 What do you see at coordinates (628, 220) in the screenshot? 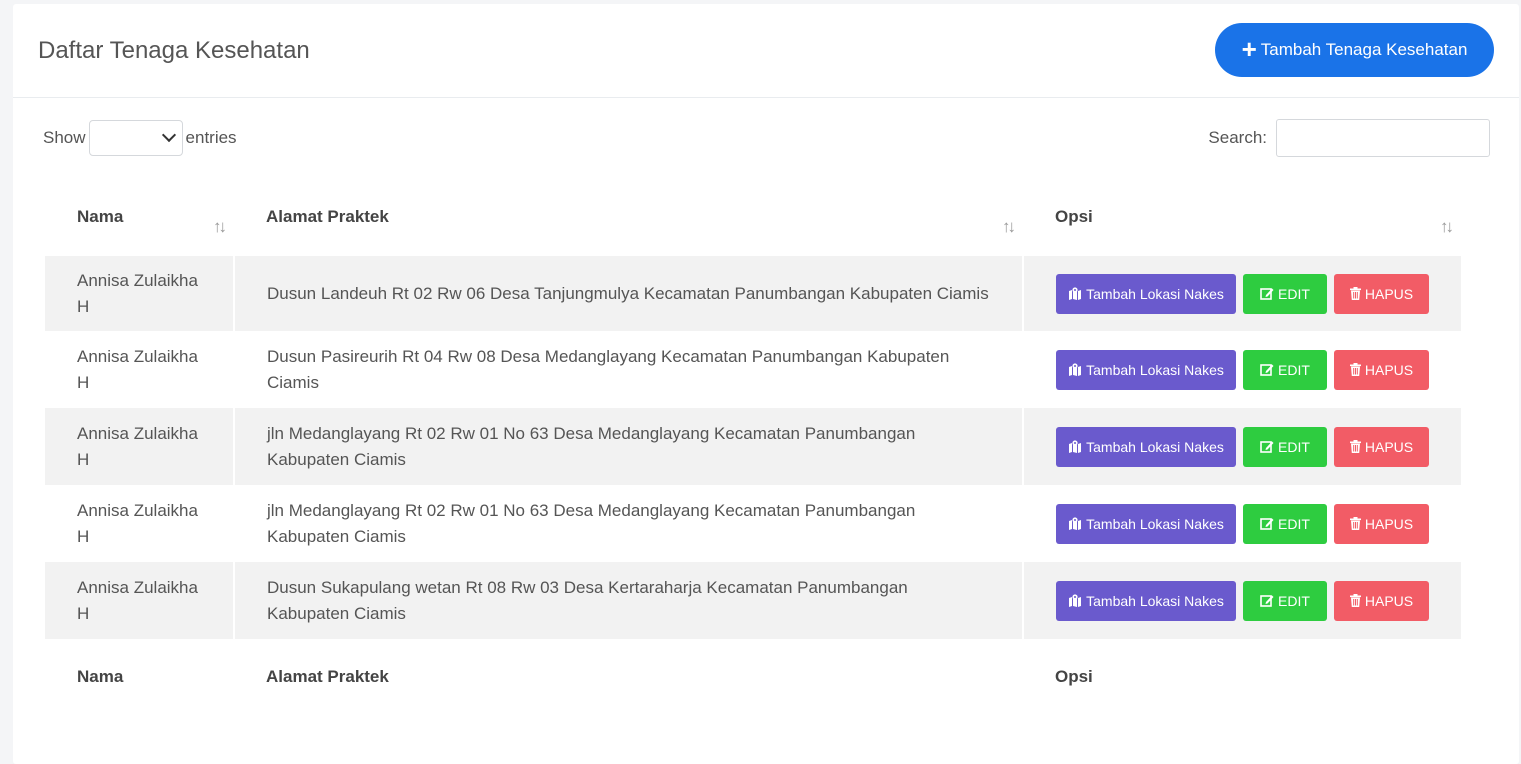
I see `column-header-alamat: Alamat Praktek ↑↓` at bounding box center [628, 220].